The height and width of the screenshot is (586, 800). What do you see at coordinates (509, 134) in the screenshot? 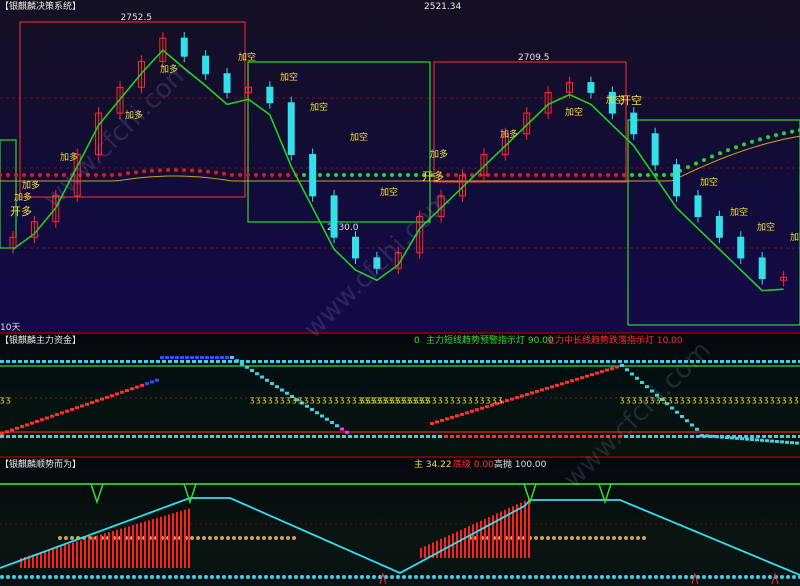
I see `signal-annotation: 加多` at bounding box center [509, 134].